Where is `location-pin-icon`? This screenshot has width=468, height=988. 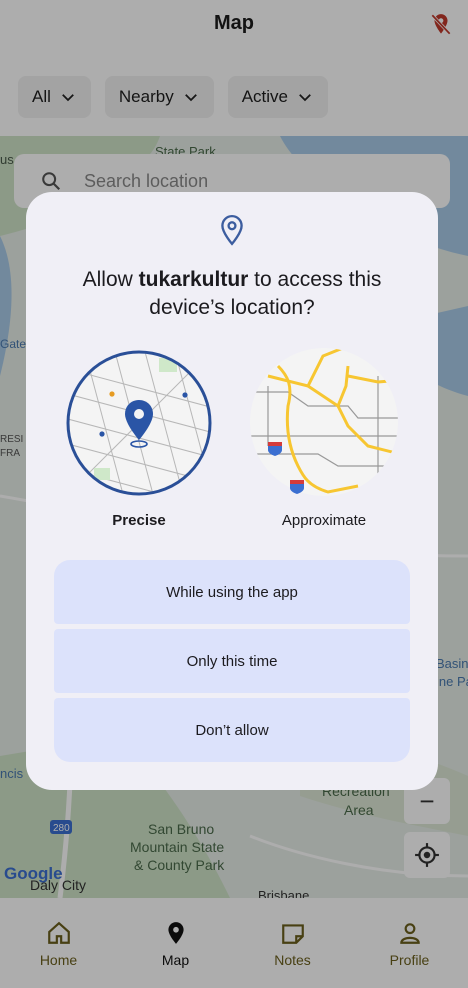
location-pin-icon is located at coordinates (232, 230).